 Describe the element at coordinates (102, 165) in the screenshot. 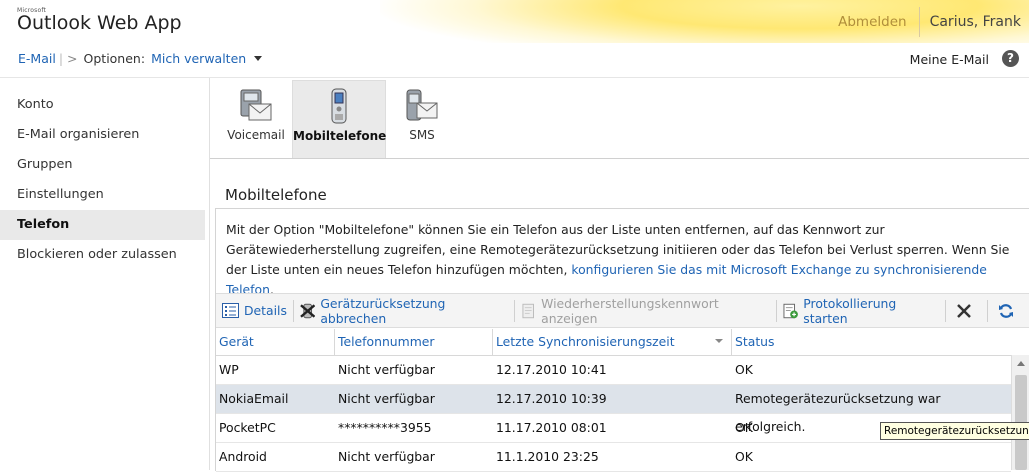

I see `nav-item-groups: Gruppen` at that location.